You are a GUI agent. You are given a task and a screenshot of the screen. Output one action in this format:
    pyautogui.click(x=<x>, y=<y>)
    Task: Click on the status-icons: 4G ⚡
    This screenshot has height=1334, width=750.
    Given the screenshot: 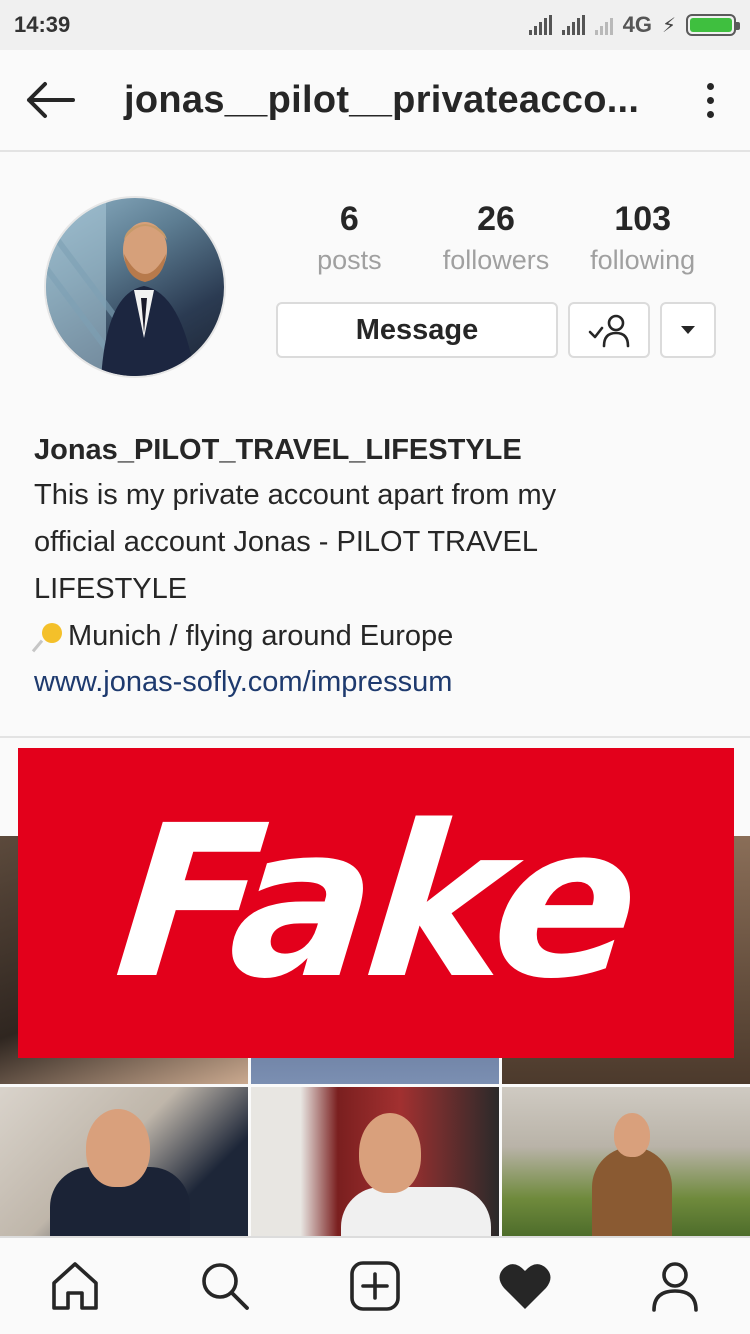 What is the action you would take?
    pyautogui.click(x=634, y=25)
    